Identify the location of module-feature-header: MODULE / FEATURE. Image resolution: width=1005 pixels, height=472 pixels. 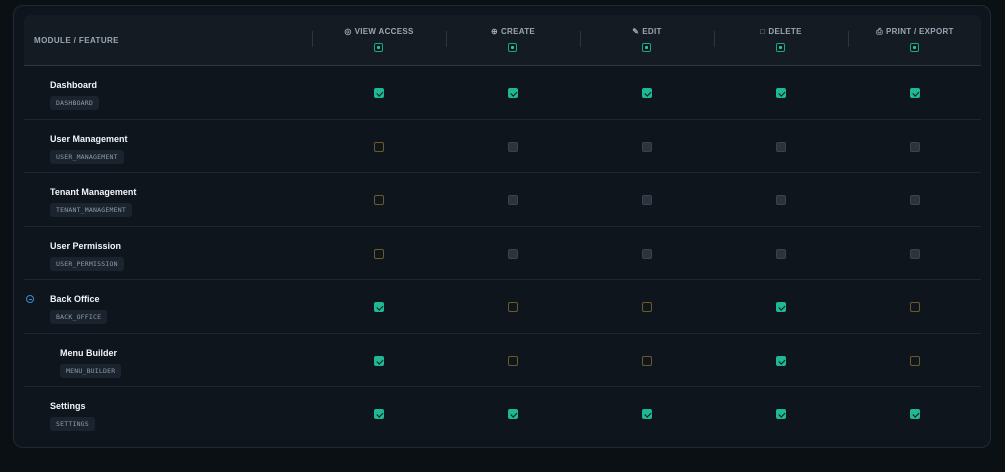
(76, 40).